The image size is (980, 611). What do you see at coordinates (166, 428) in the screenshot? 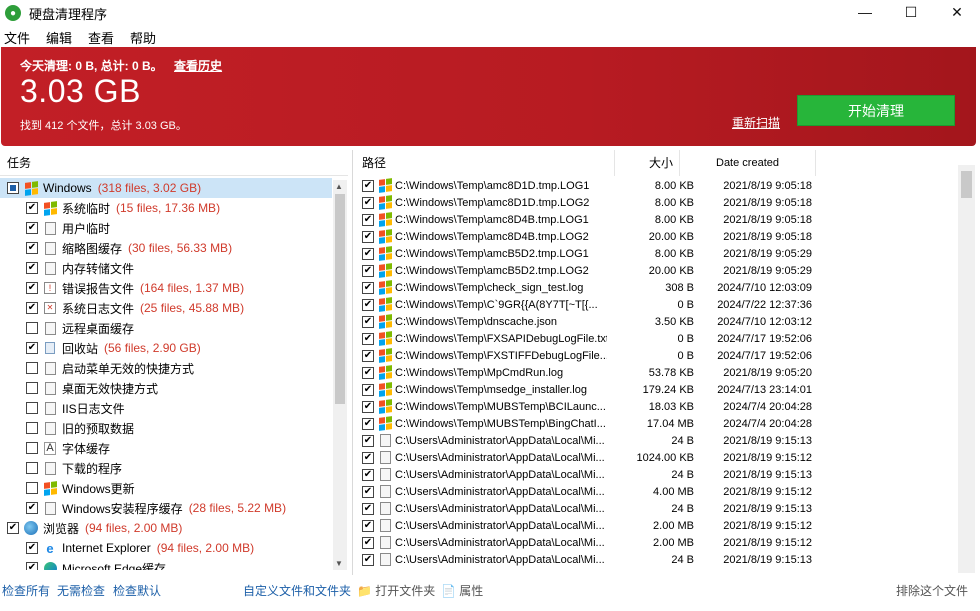
I see `task-item: 旧的预取数据` at bounding box center [166, 428].